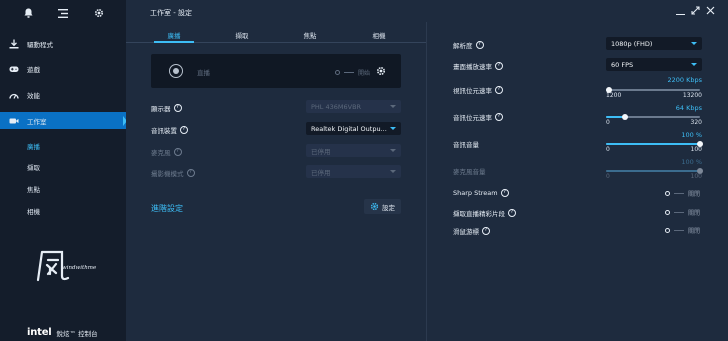 This screenshot has width=728, height=341. What do you see at coordinates (63, 43) in the screenshot?
I see `sidebar-item-drivers: 驅動程式` at bounding box center [63, 43].